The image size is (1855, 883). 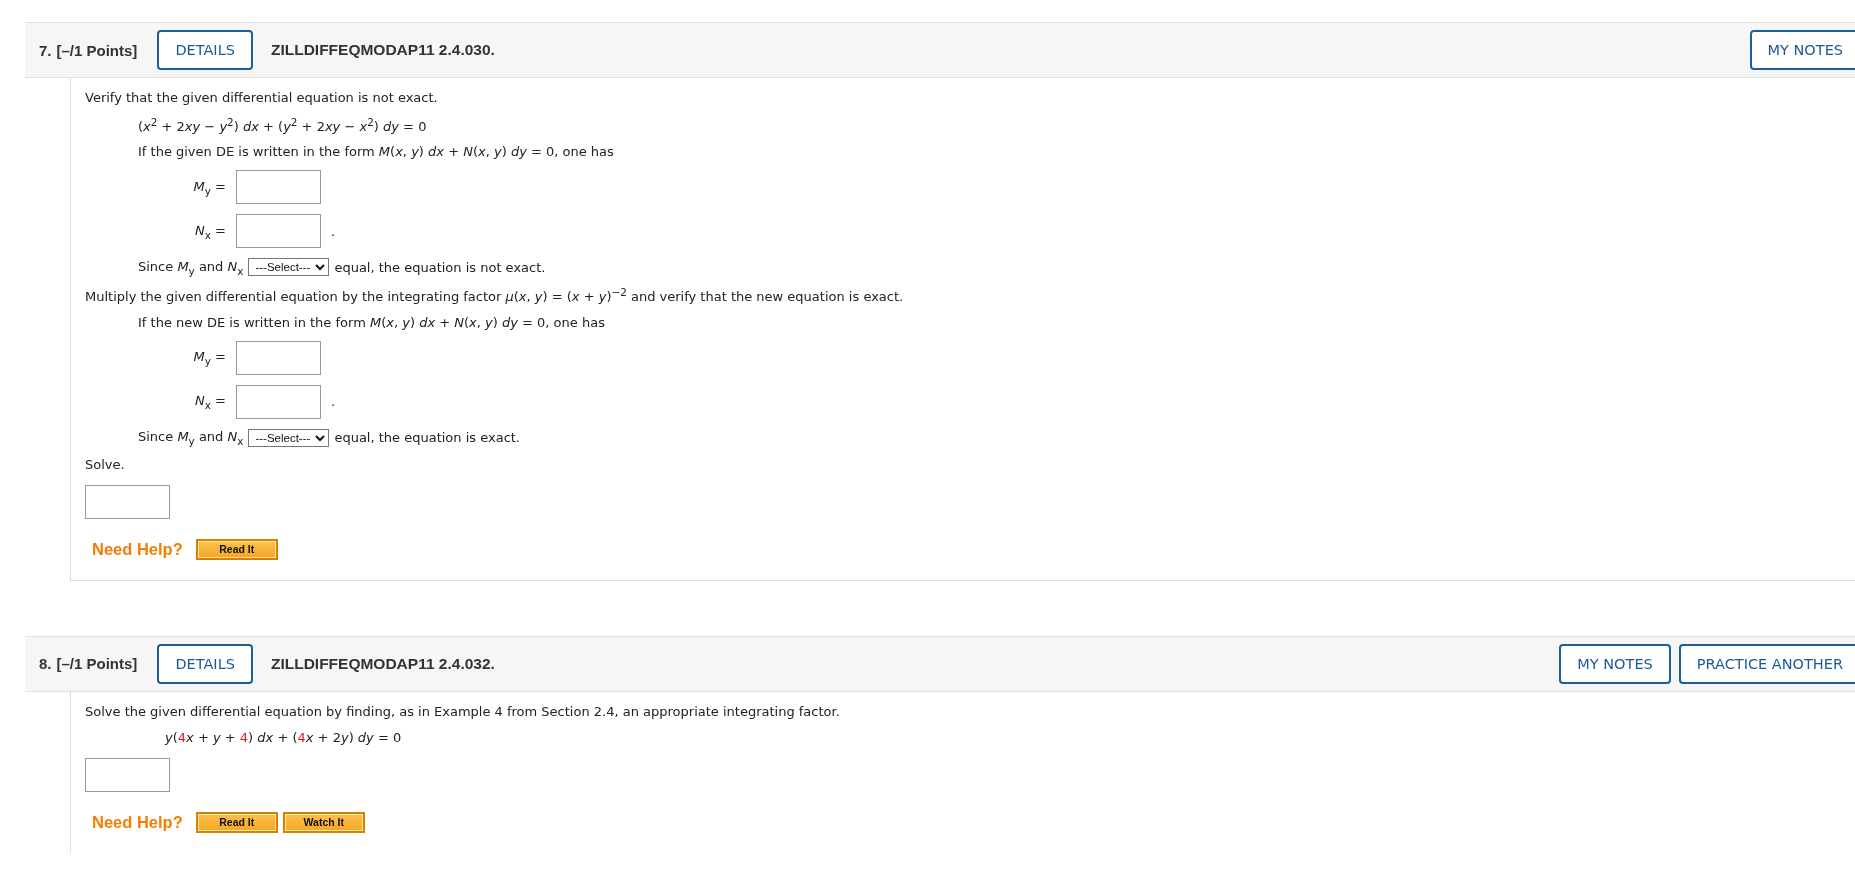 What do you see at coordinates (382, 50) in the screenshot?
I see `problem-code: ZILLDIFFEQMODAP11 2.4.030.` at bounding box center [382, 50].